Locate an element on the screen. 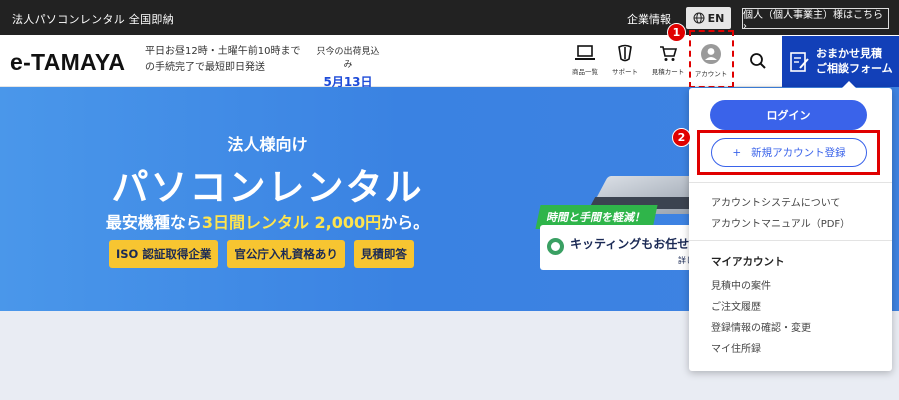  individual-customer-link: 個人（個人事業主）様はこちら › is located at coordinates (815, 20).